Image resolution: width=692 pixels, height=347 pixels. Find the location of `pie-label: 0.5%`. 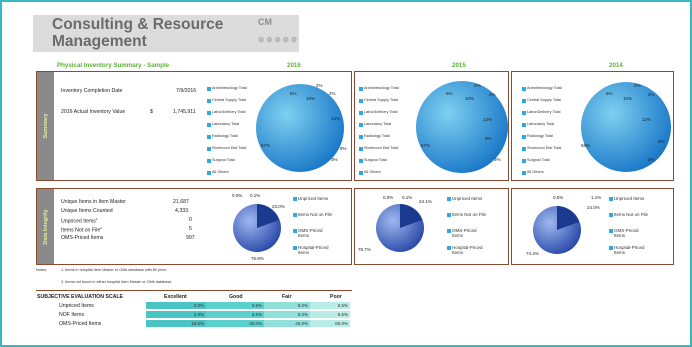

pie-label: 0.5% is located at coordinates (558, 197).